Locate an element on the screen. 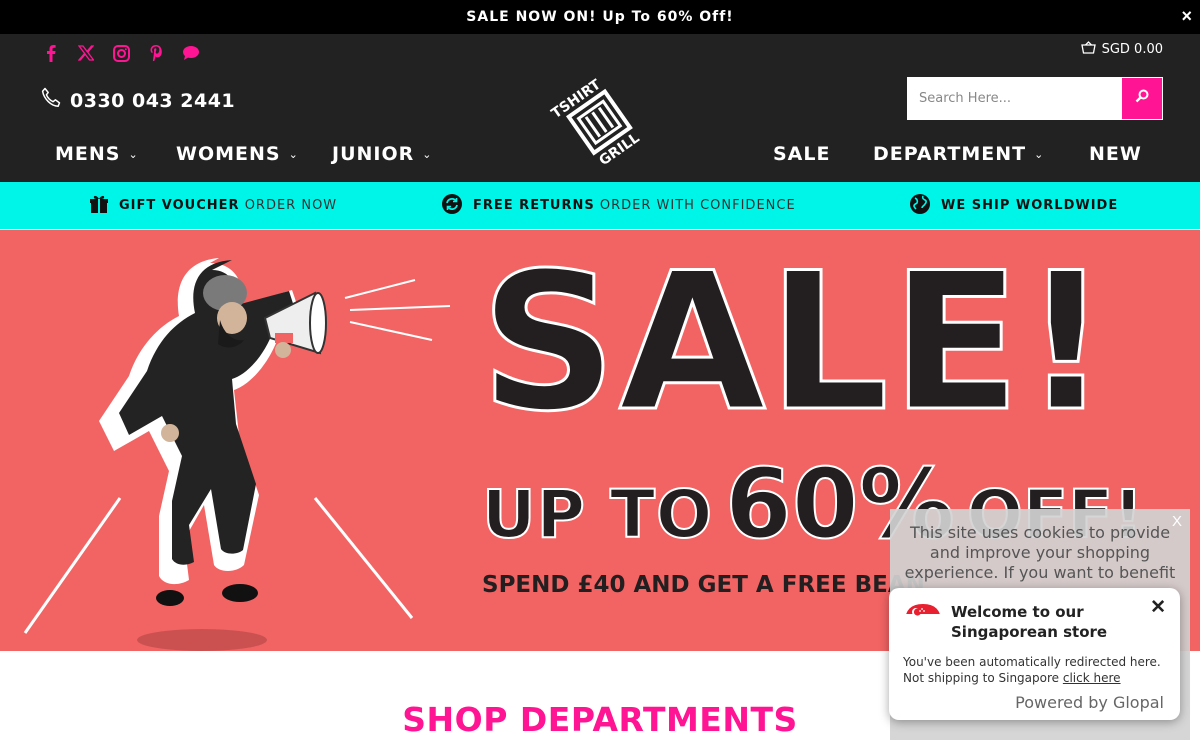  announcement-bar: SALE NOW ON! Up To 60% Off! × is located at coordinates (600, 17).